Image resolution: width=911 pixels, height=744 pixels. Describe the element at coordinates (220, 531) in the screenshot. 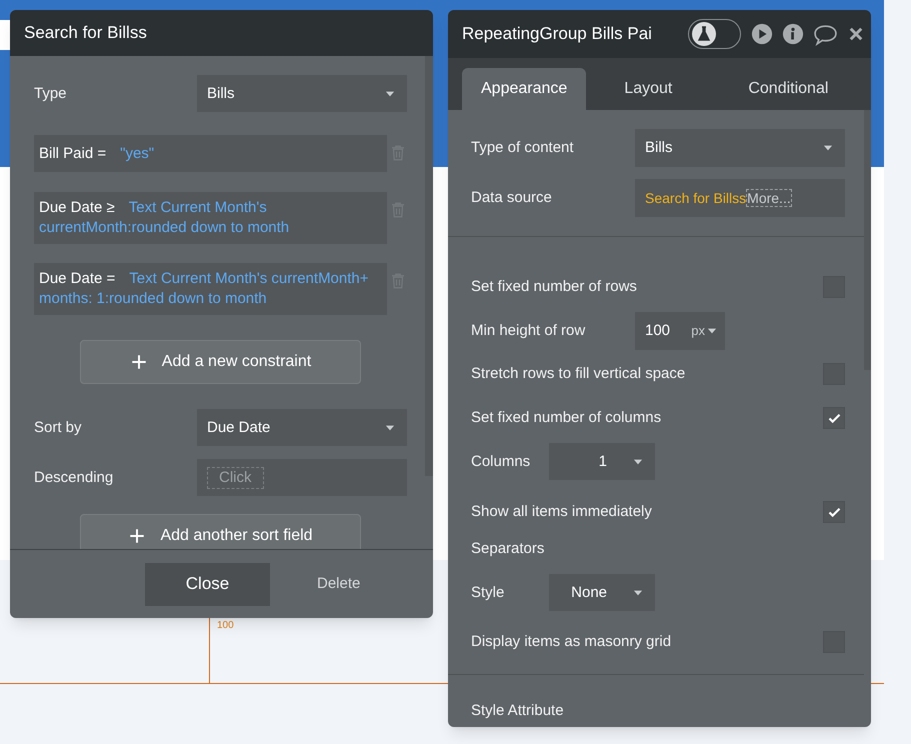

I see `add-button: Add another sort field` at that location.